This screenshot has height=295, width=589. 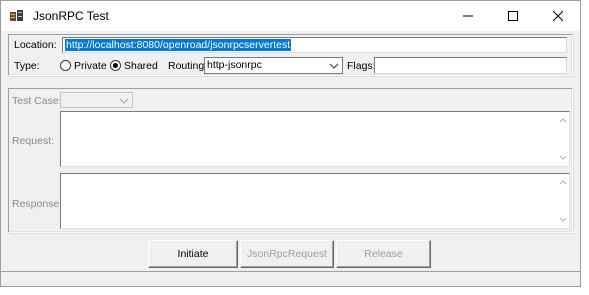 What do you see at coordinates (65, 65) in the screenshot?
I see `private-radio` at bounding box center [65, 65].